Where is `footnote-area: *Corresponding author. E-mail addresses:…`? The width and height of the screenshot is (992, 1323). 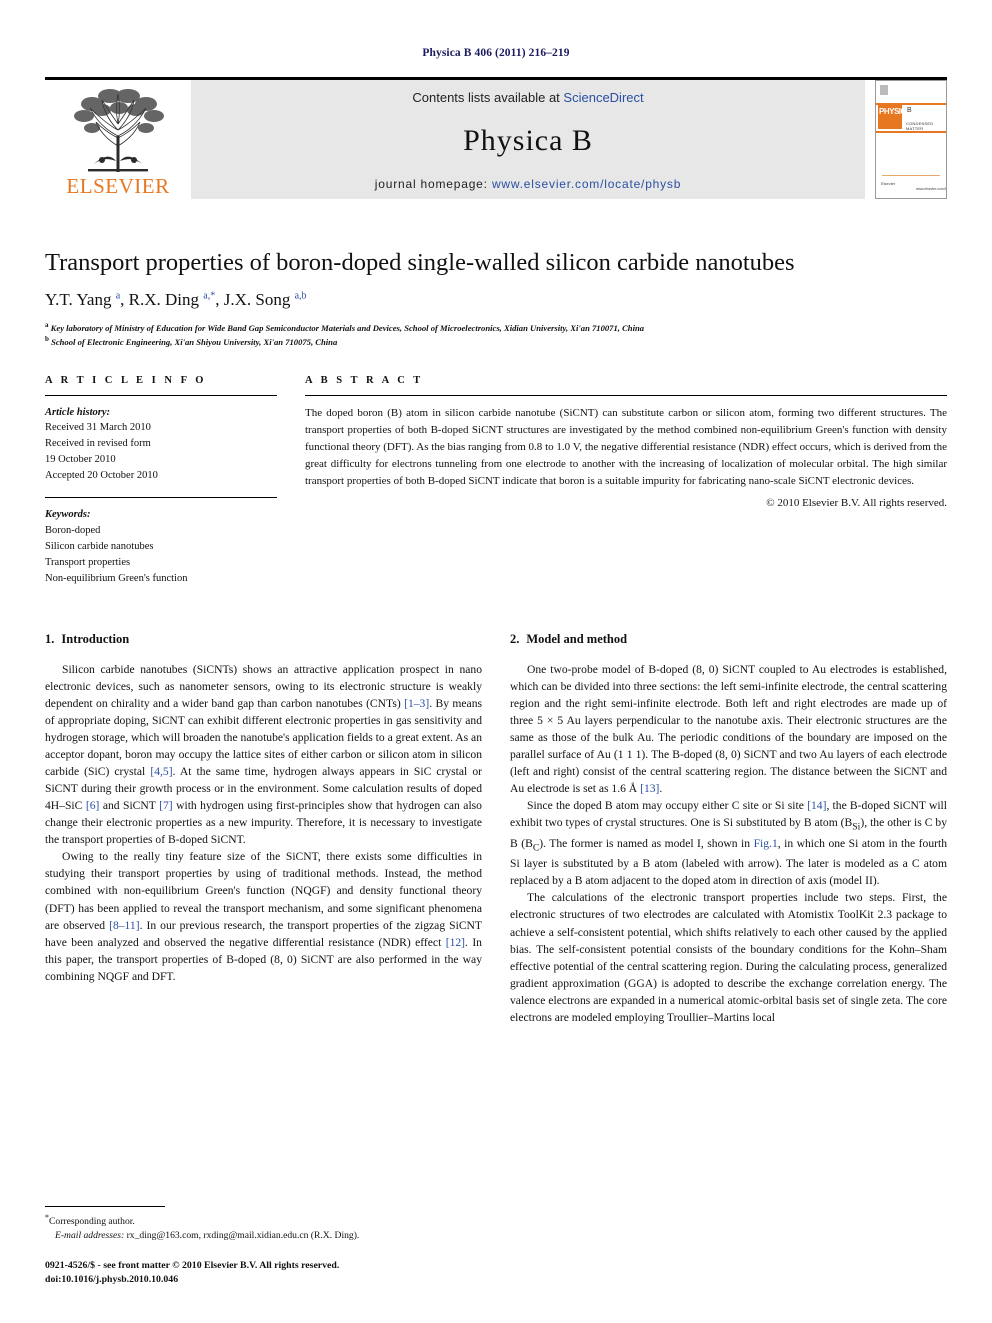 footnote-area: *Corresponding author. E-mail addresses:… is located at coordinates (265, 1246).